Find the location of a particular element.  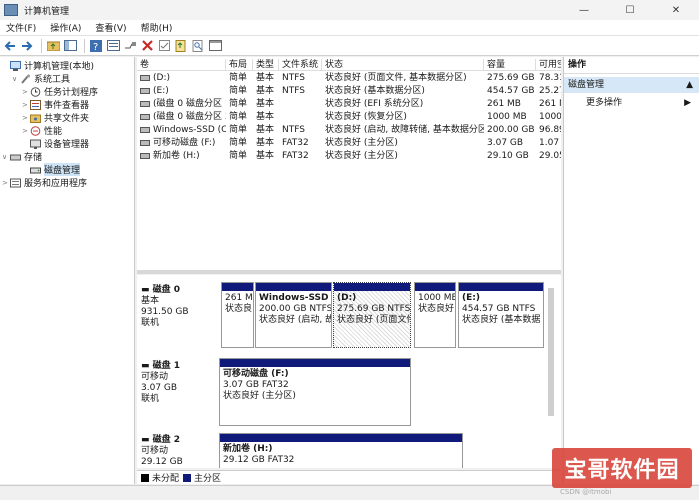

partition-windows-ssd: Windows-SSD (200.00 GB NTFS 状态良好 (启动, 故 is located at coordinates (293, 315).